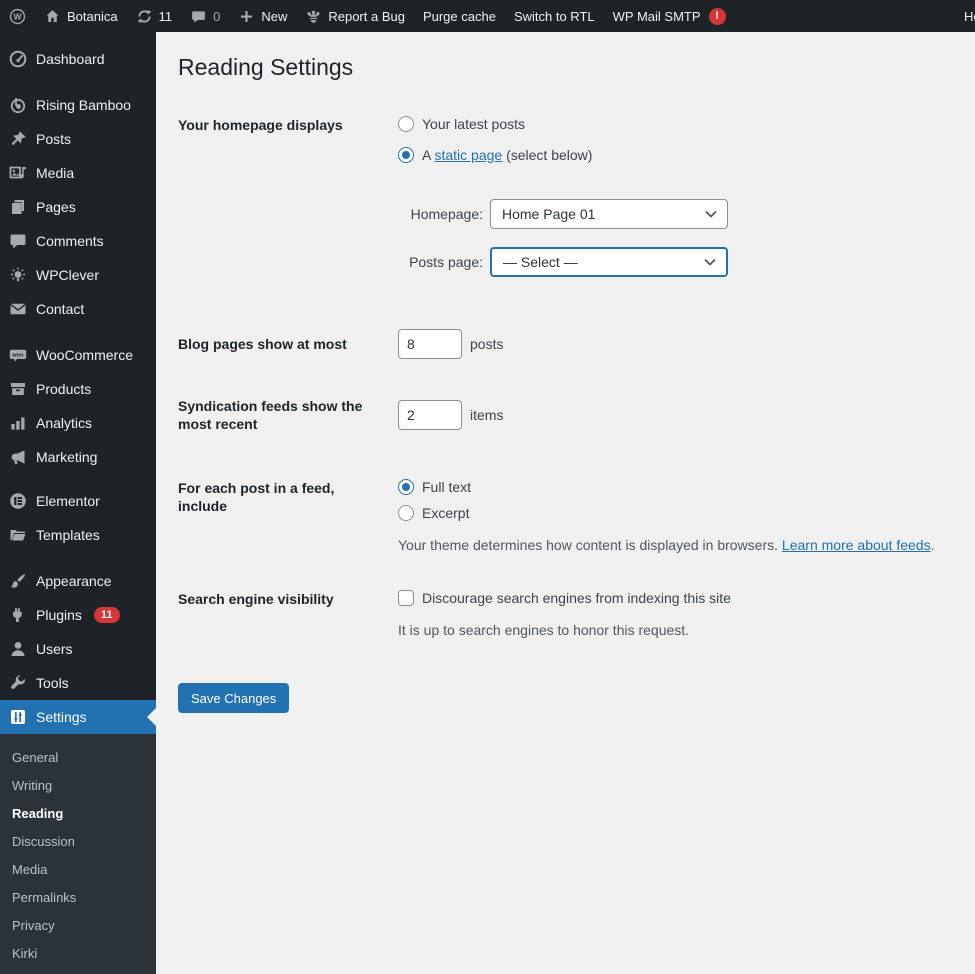 The image size is (975, 974). I want to click on sidebar-item-label: Users, so click(54, 649).